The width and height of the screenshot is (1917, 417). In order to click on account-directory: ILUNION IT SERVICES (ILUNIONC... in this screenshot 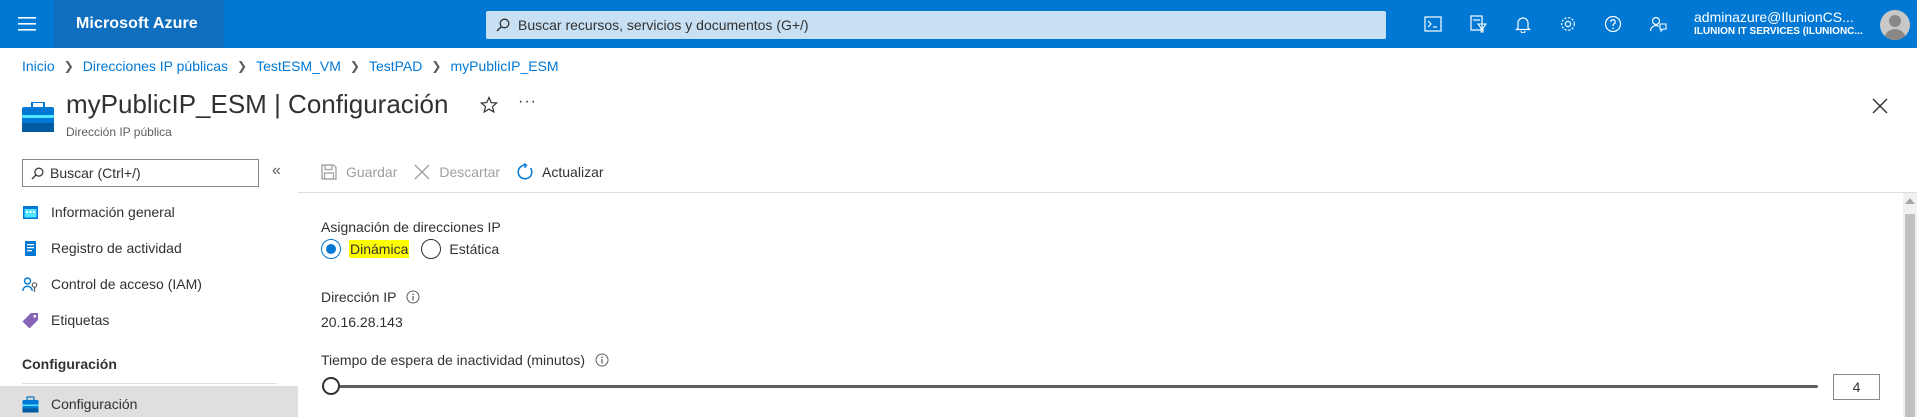, I will do `click(1778, 31)`.